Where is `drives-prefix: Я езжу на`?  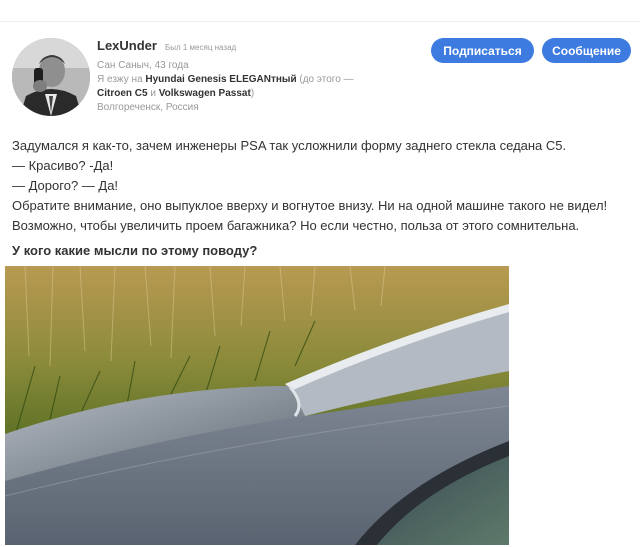 drives-prefix: Я езжу на is located at coordinates (121, 79).